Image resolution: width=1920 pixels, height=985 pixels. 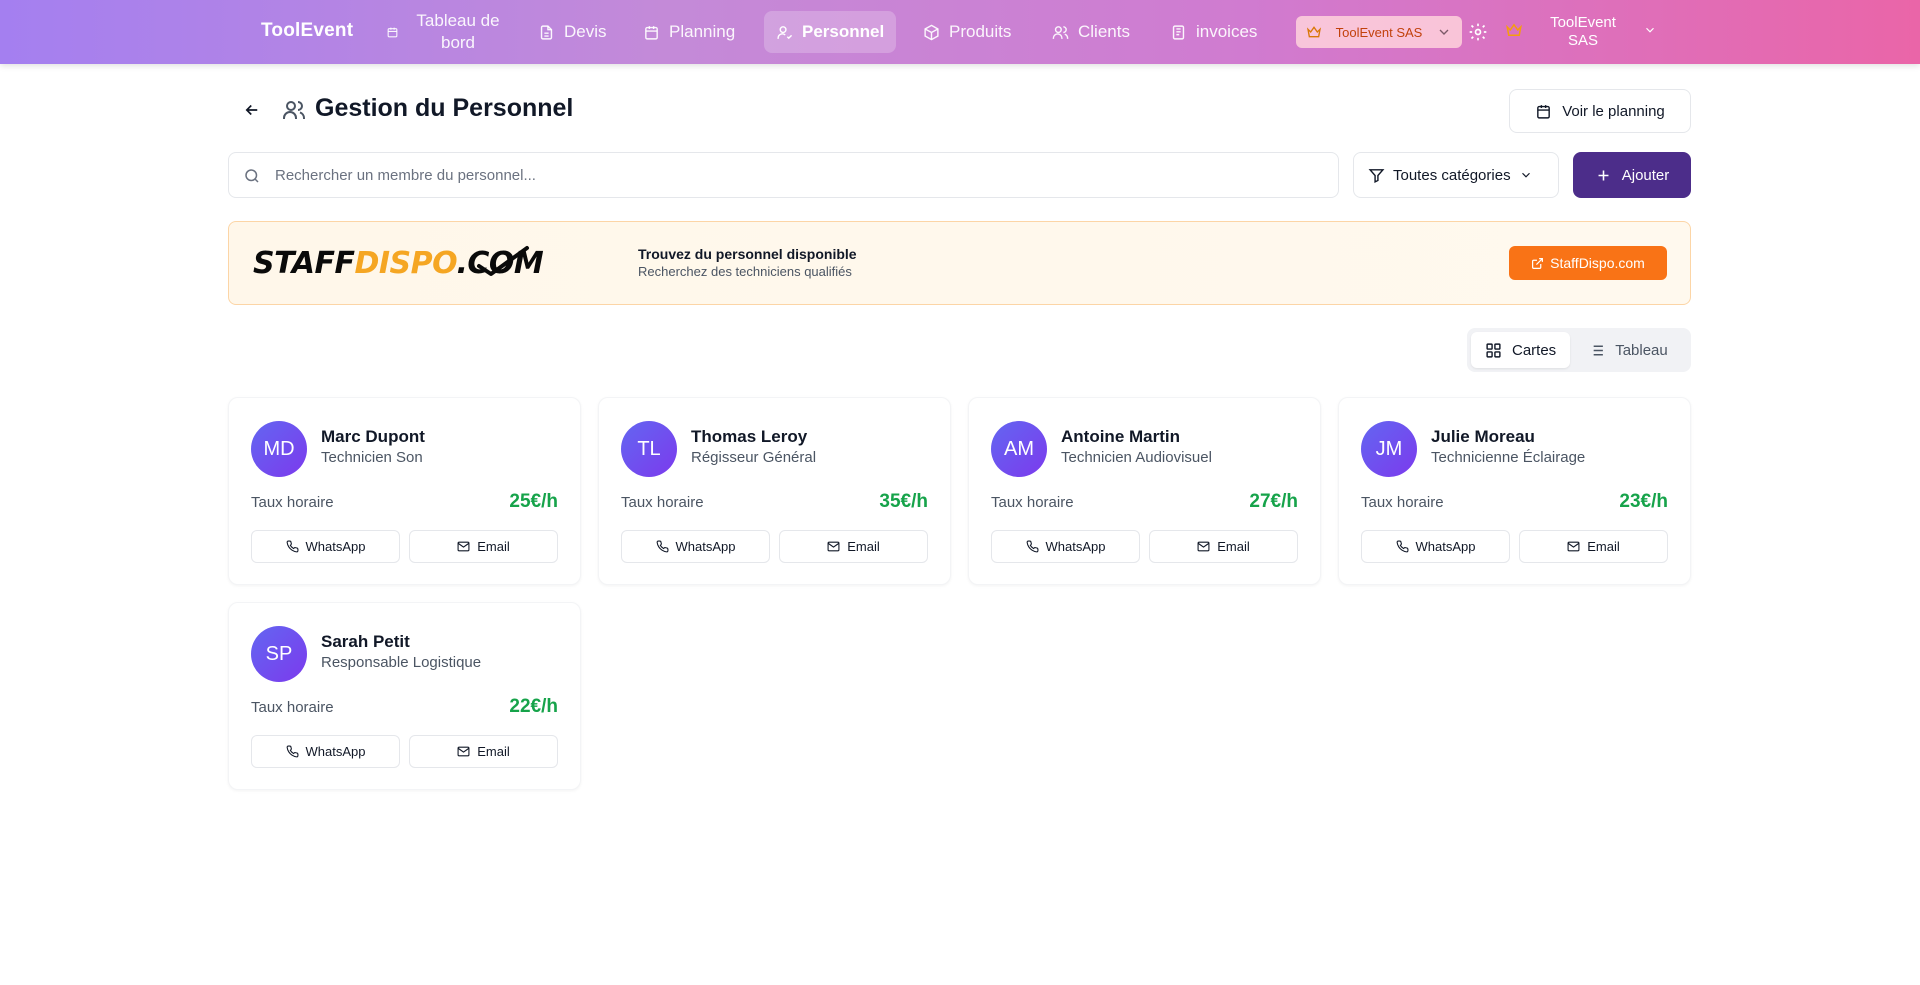 What do you see at coordinates (1483, 436) in the screenshot?
I see `staff-name: Julie Moreau` at bounding box center [1483, 436].